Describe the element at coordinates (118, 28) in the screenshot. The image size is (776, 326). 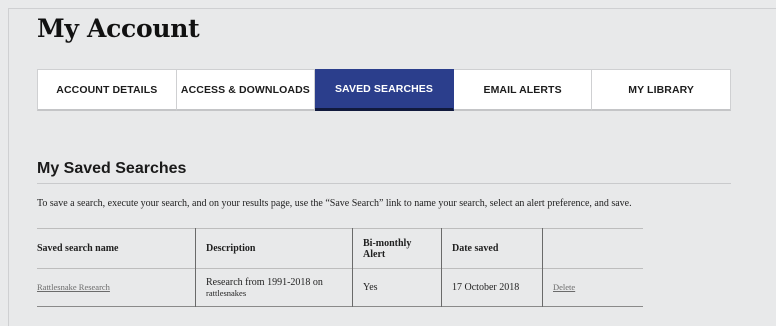
I see `page-title: My Account` at that location.